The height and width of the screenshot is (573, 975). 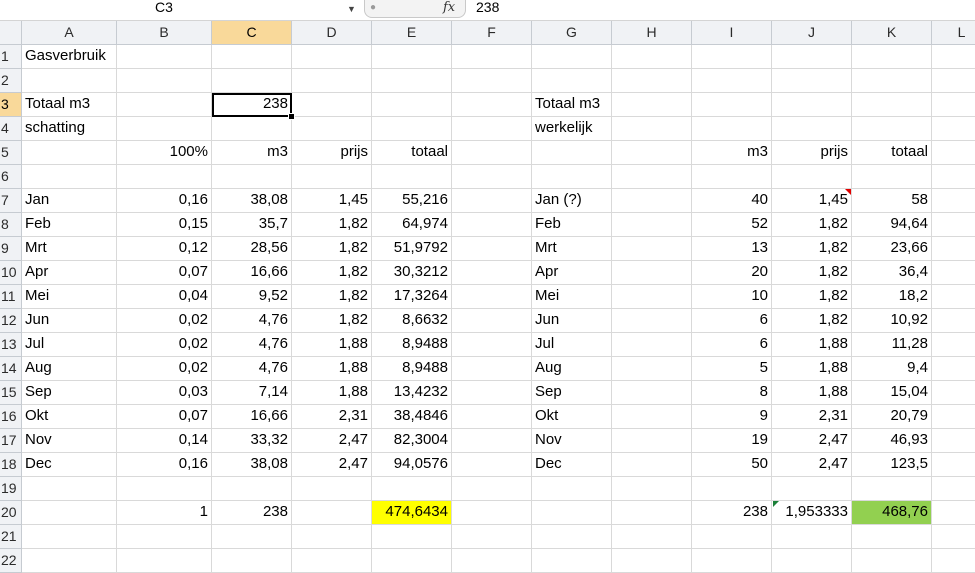 I want to click on cell-b12: 0,02, so click(x=164, y=321).